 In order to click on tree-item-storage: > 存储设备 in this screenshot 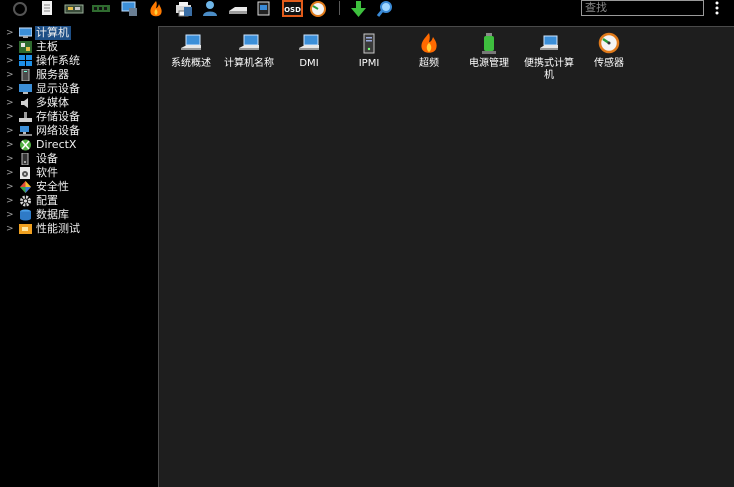, I will do `click(77, 117)`.